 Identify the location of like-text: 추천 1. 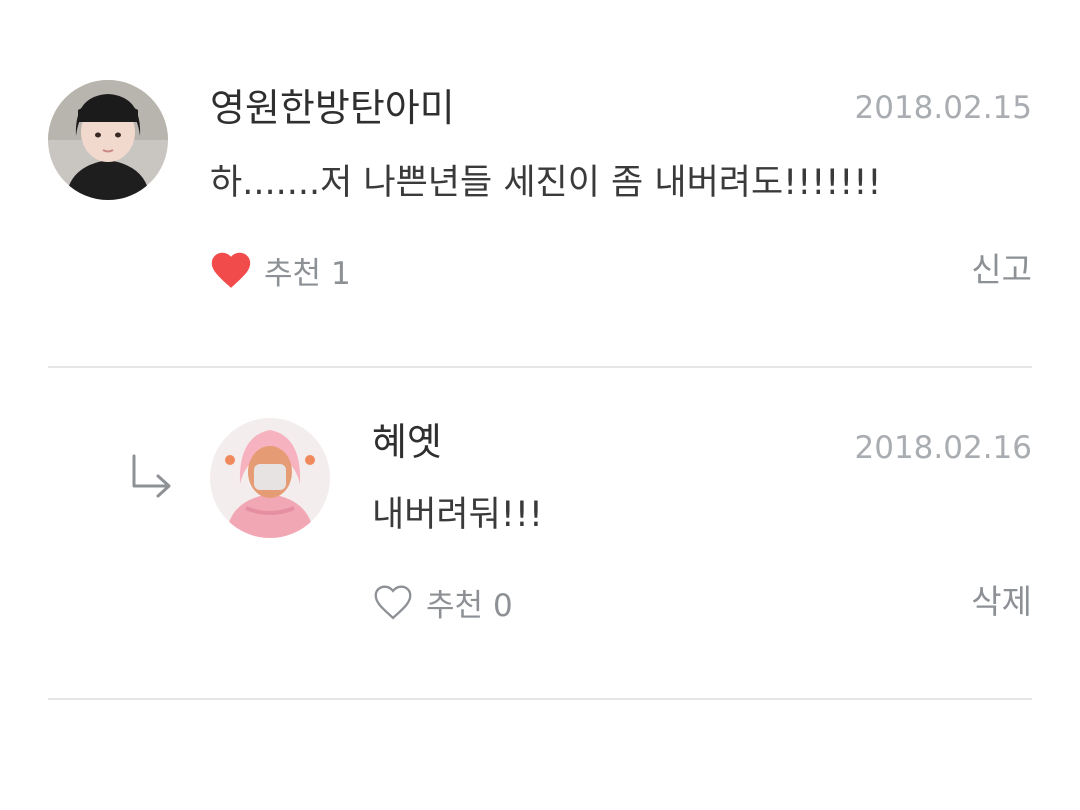
(307, 270).